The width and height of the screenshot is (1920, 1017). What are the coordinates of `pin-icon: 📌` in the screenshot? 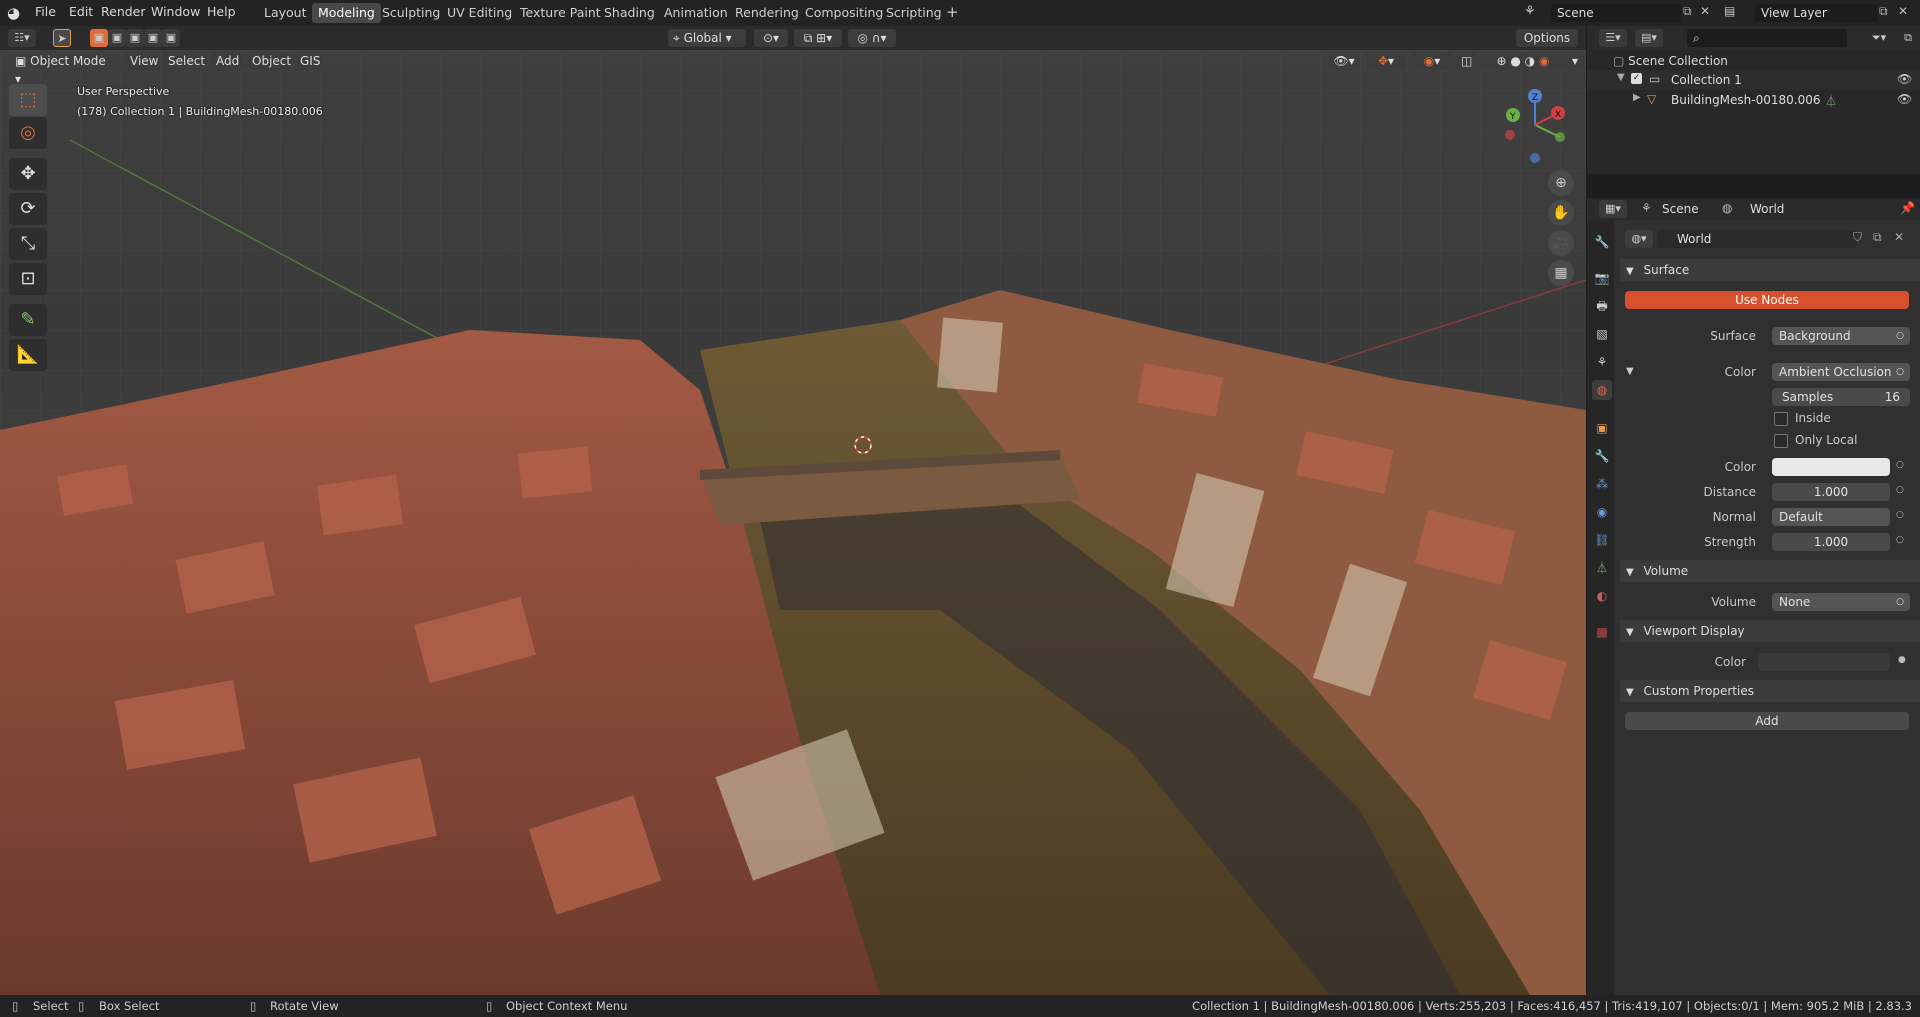 It's located at (1907, 208).